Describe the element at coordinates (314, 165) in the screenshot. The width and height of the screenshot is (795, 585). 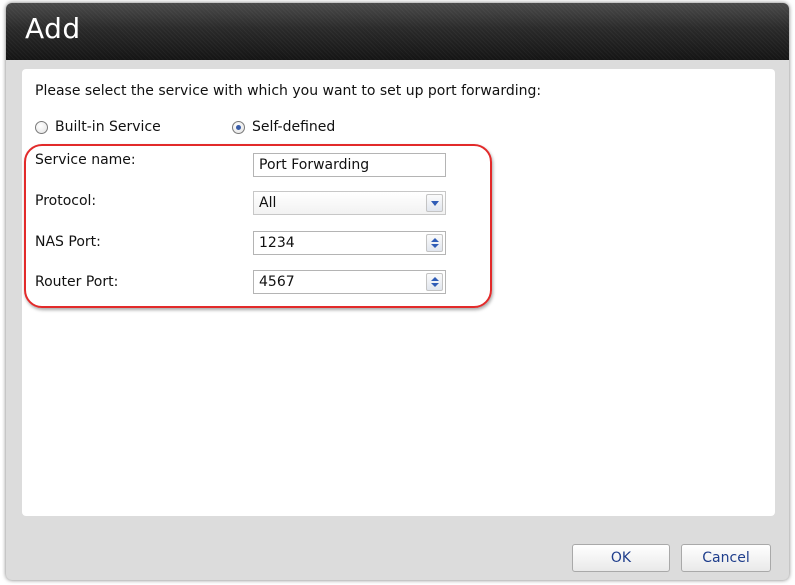
I see `service-name-value: Port Forwarding` at that location.